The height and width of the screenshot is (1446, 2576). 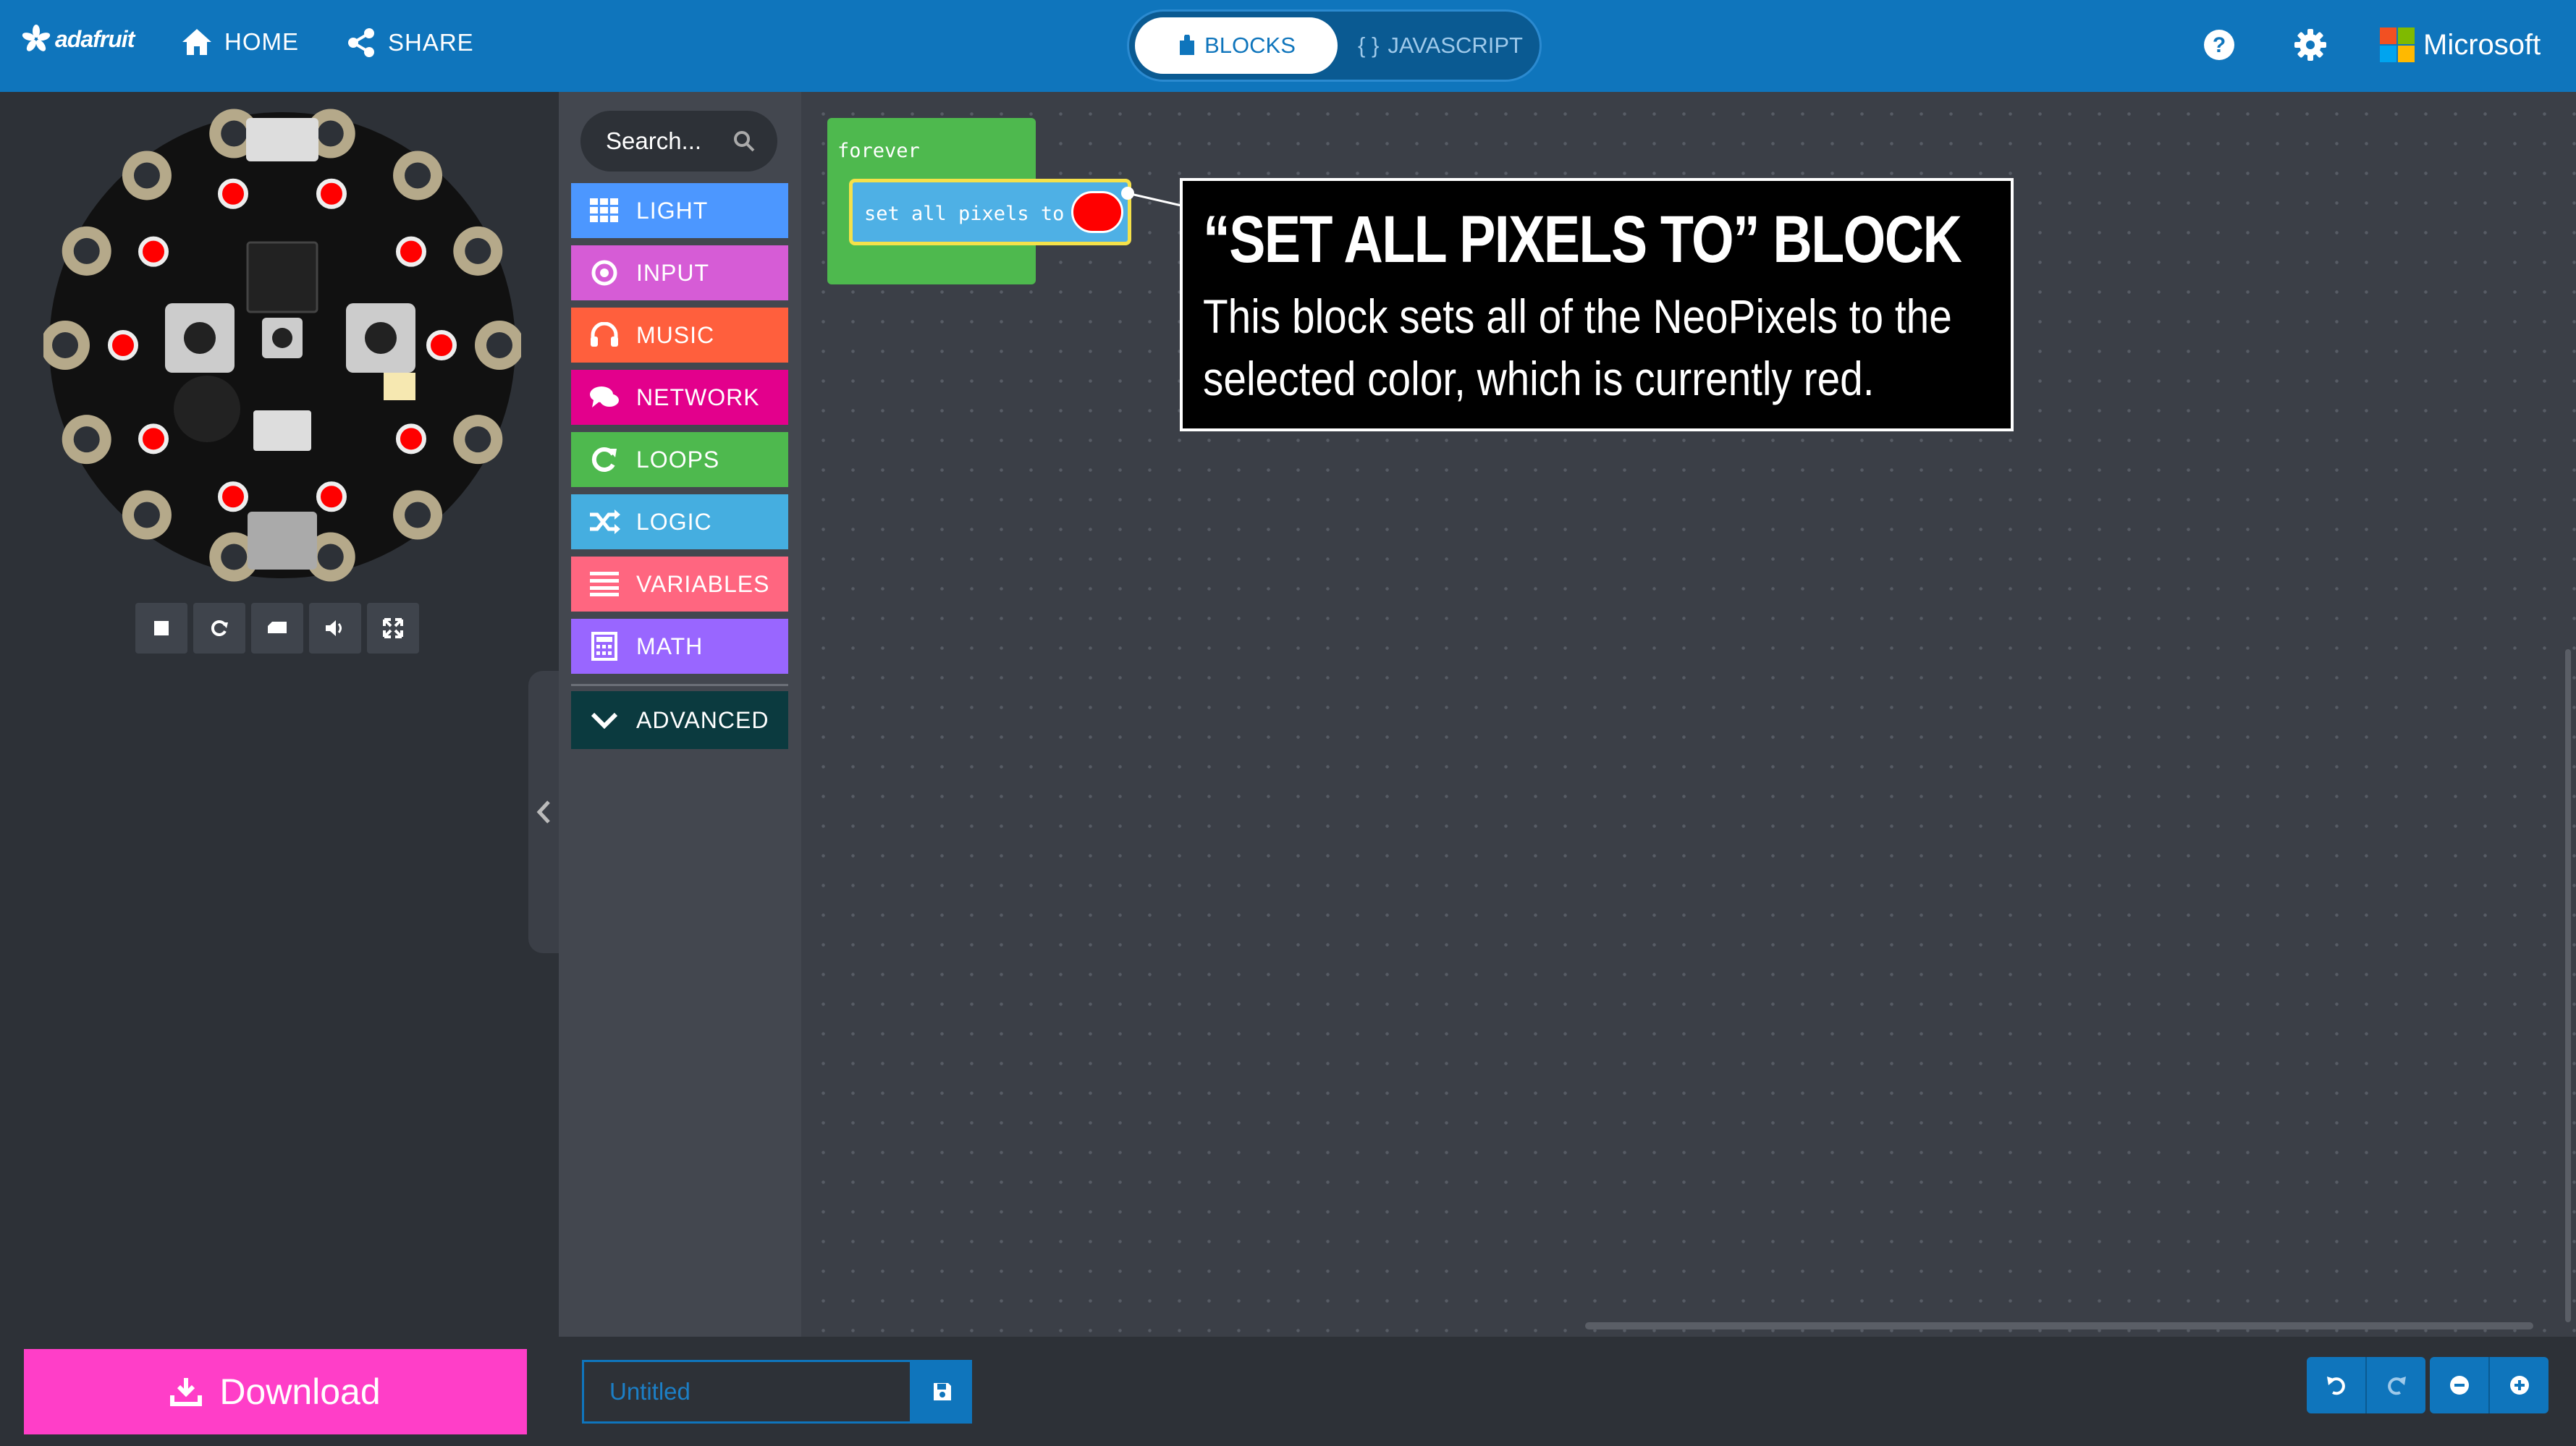 I want to click on javascript-tab: { } JAVASCRIPT, so click(x=1440, y=45).